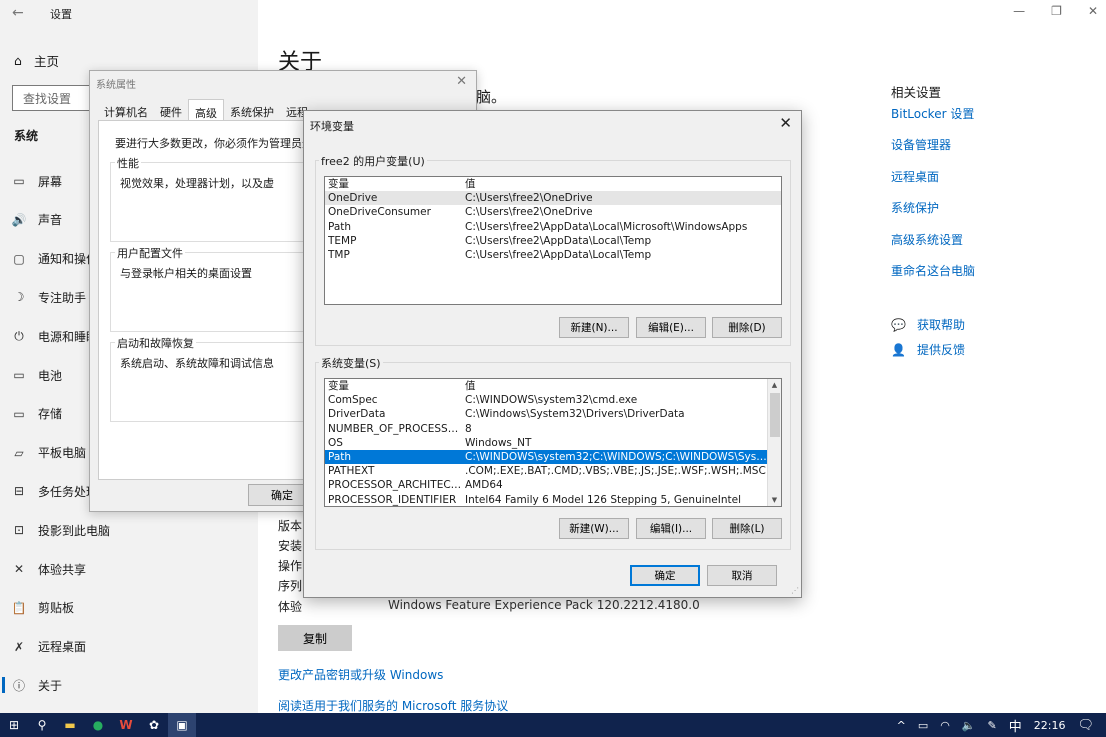 The height and width of the screenshot is (737, 1106). I want to click on home-label: 主页, so click(46, 61).